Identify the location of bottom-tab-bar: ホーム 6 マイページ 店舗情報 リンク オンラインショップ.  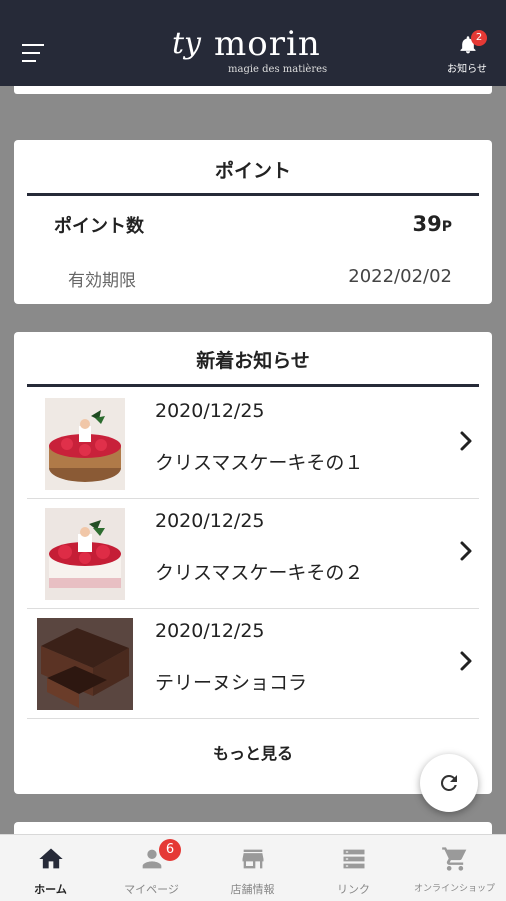
(253, 867).